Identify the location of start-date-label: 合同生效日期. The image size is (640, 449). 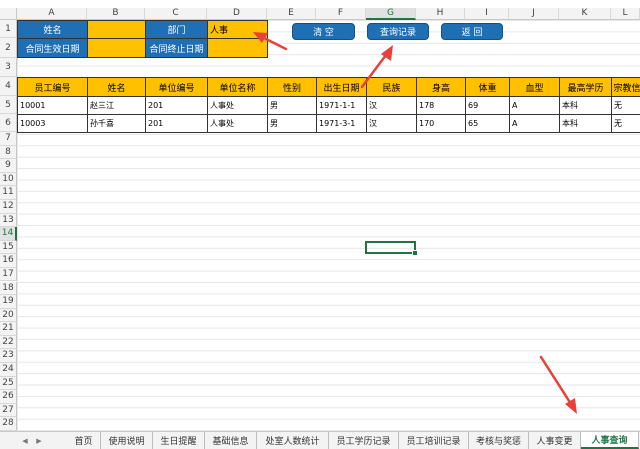
(52, 48).